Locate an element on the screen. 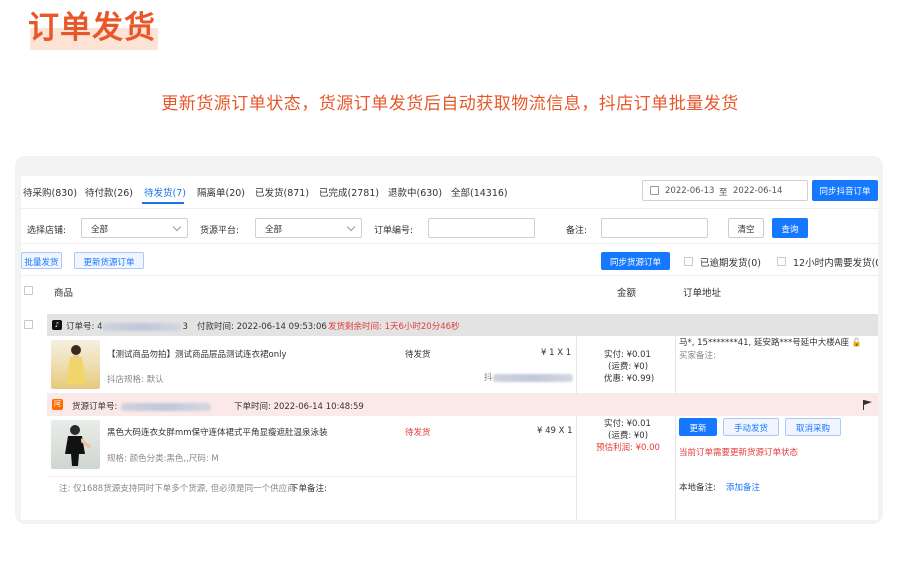 The image size is (900, 567). sku-field: 抖 is located at coordinates (528, 377).